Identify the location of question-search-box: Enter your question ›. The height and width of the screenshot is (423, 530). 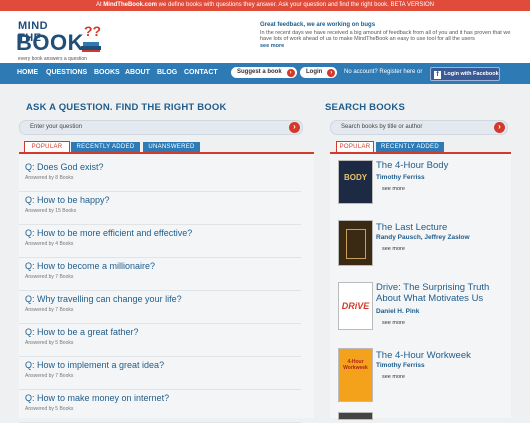
(161, 127).